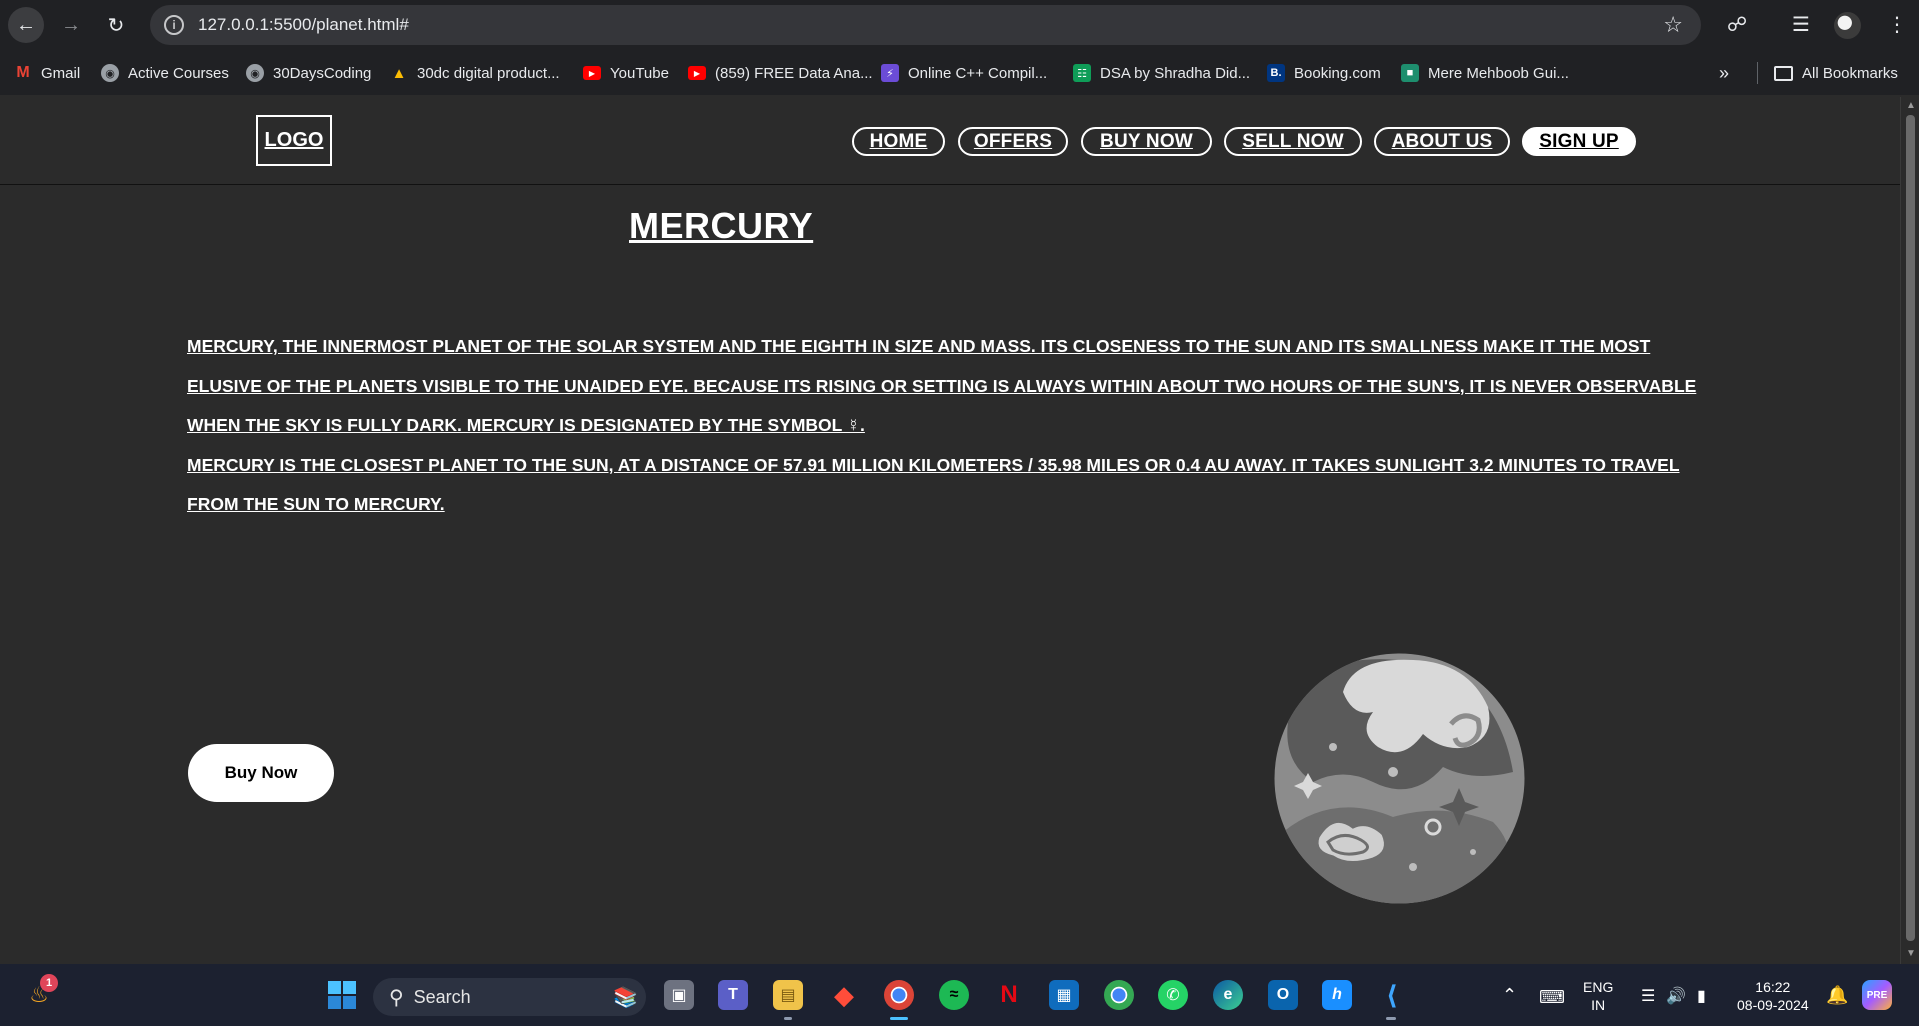  I want to click on nav-sell-now: SELL NOW, so click(1293, 141).